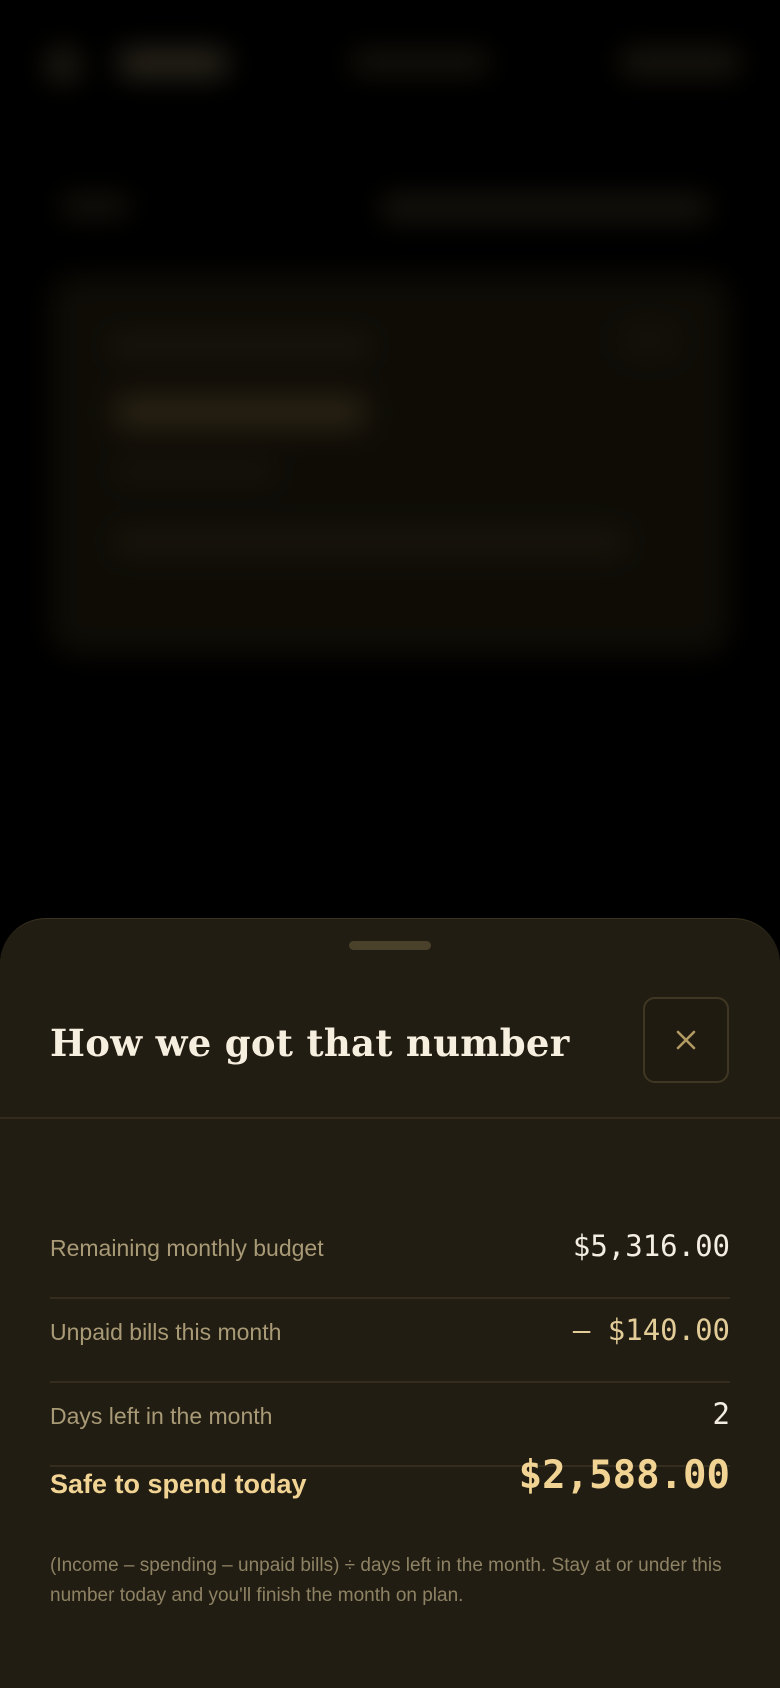  Describe the element at coordinates (161, 1416) in the screenshot. I see `row-label: Days left in the month` at that location.